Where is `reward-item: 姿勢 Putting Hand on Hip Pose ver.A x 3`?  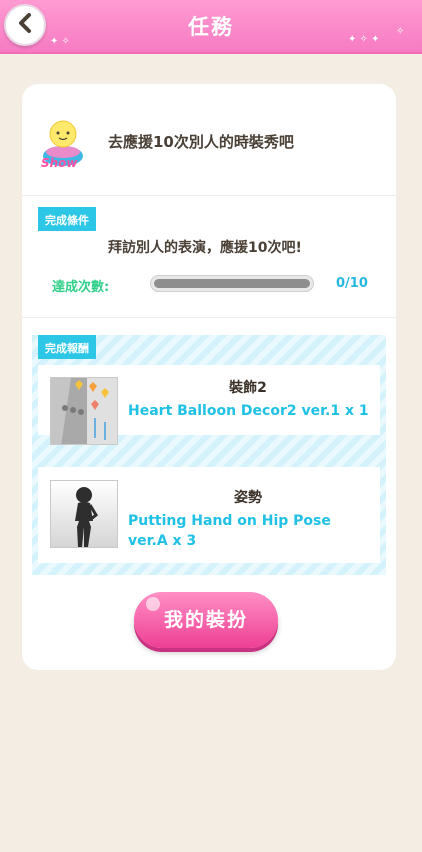
reward-item: 姿勢 Putting Hand on Hip Pose ver.A x 3 is located at coordinates (209, 515).